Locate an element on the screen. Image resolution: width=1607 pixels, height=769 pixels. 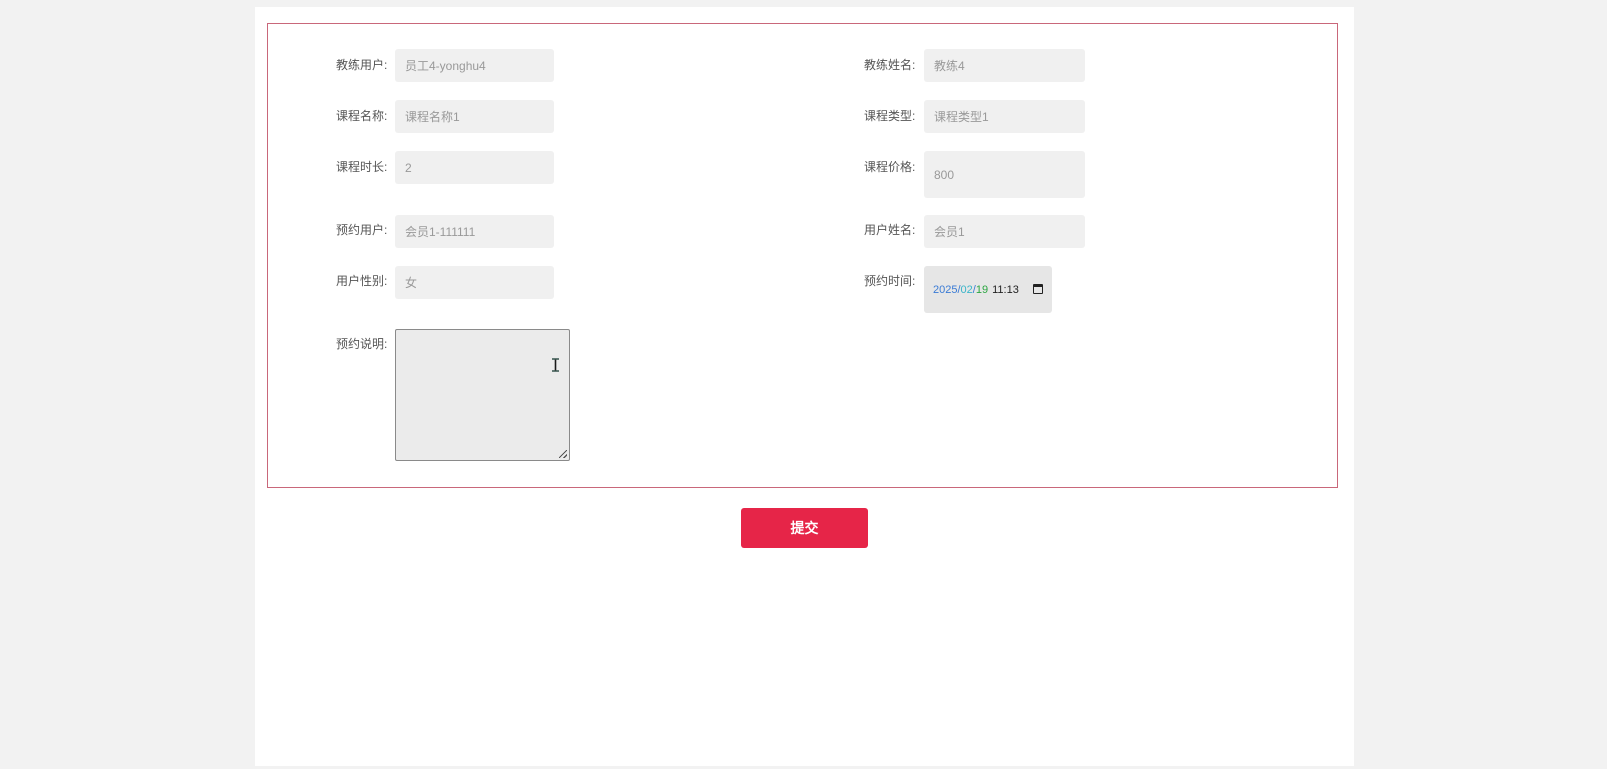
text-cursor-icon is located at coordinates (555, 365).